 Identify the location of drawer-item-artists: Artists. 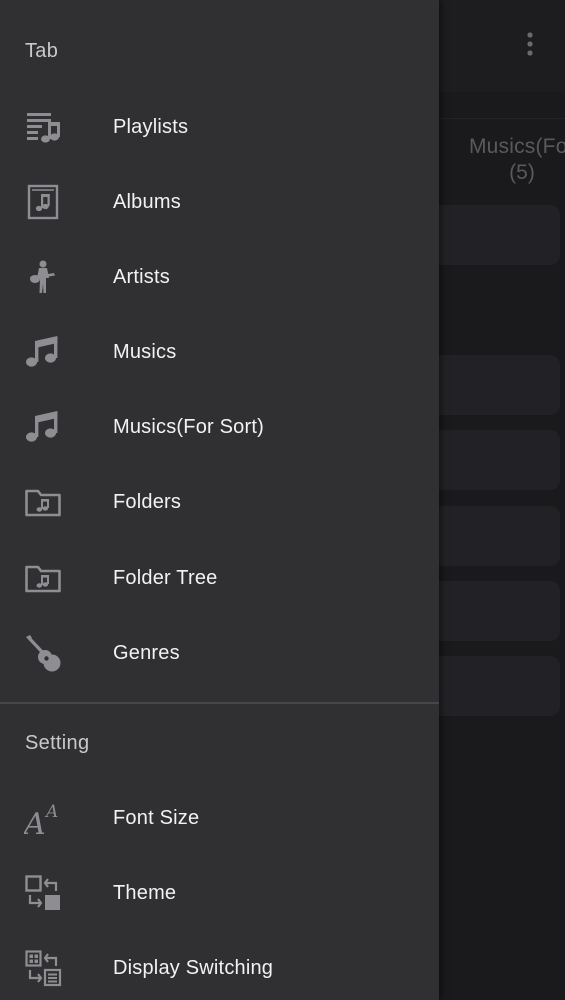
(219, 276).